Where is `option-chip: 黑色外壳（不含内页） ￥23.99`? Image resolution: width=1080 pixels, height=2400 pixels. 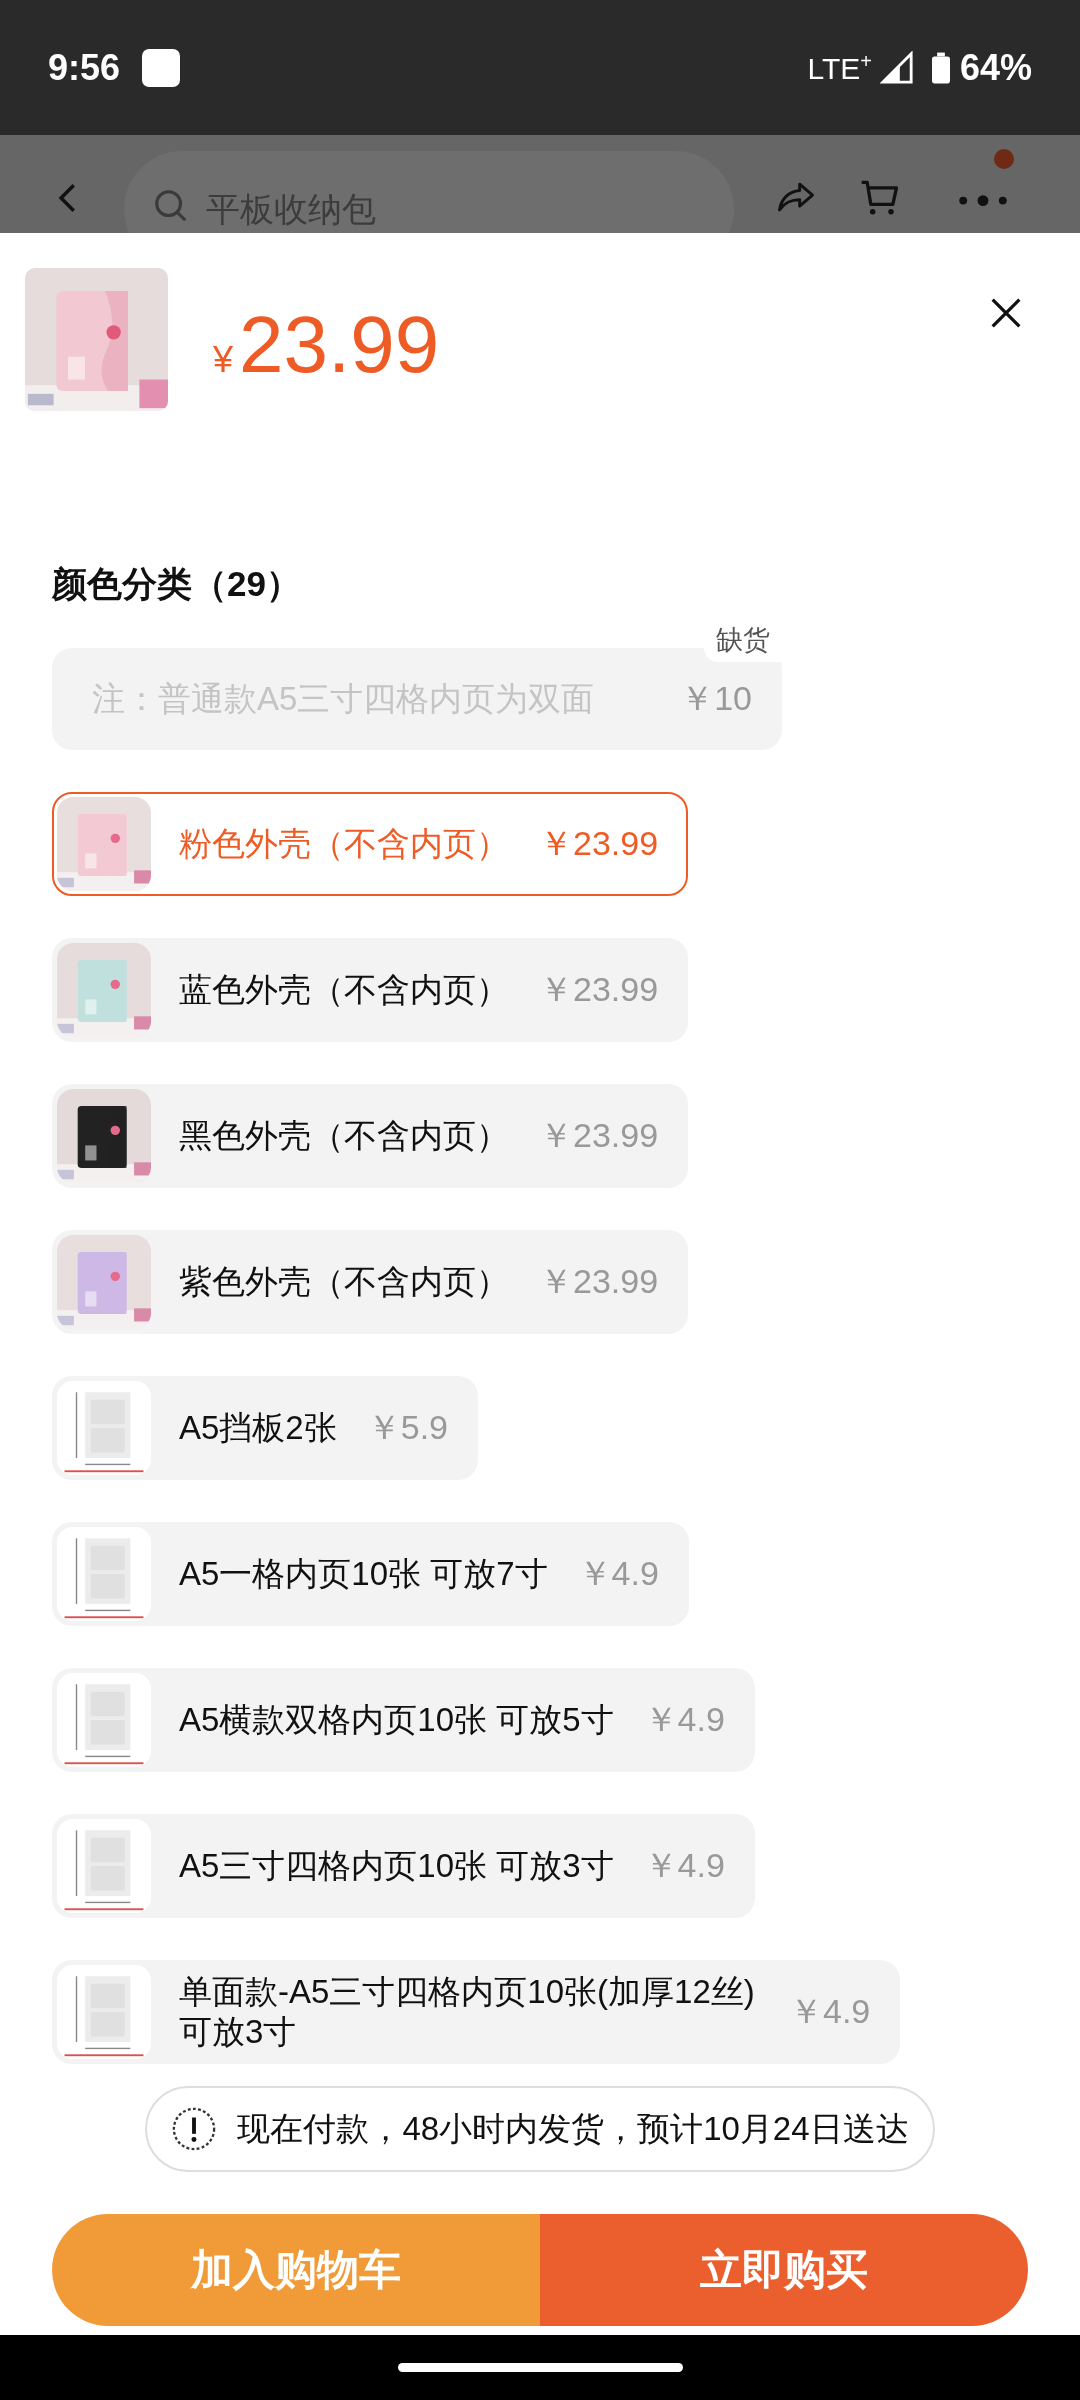
option-chip: 黑色外壳（不含内页） ￥23.99 is located at coordinates (370, 1136).